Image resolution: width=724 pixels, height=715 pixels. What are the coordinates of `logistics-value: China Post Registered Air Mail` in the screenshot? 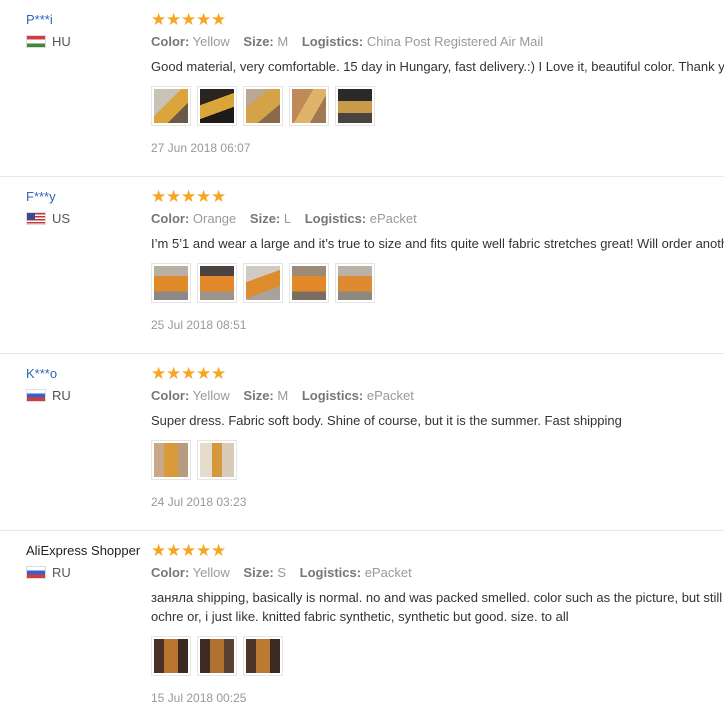 It's located at (455, 41).